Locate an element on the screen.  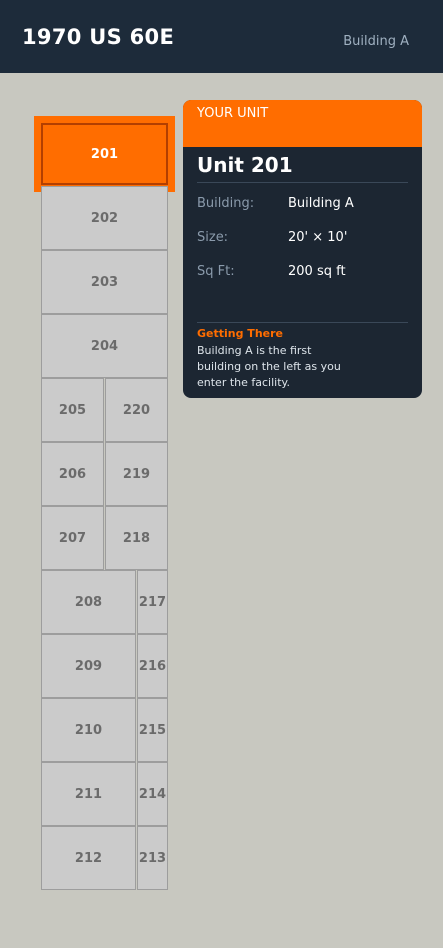
unit-label: 216 is located at coordinates (152, 666).